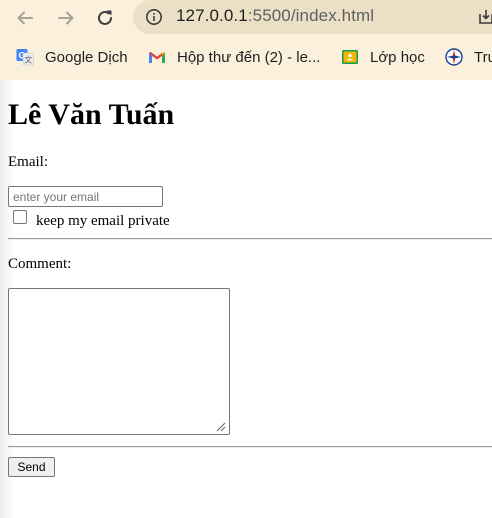  I want to click on install-app-icon, so click(484, 17).